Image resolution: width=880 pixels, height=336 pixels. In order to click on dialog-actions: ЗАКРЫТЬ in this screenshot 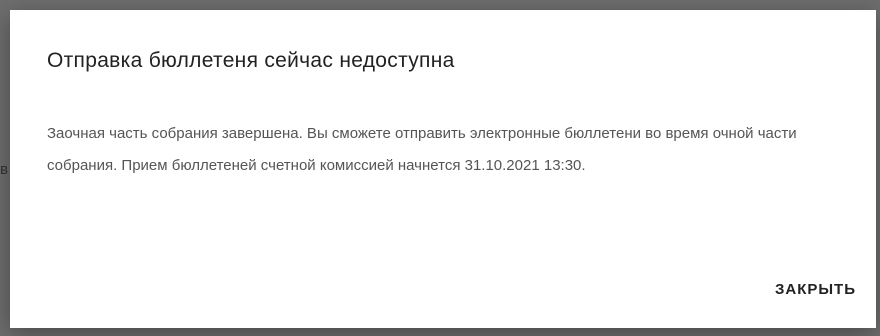, I will do `click(815, 289)`.